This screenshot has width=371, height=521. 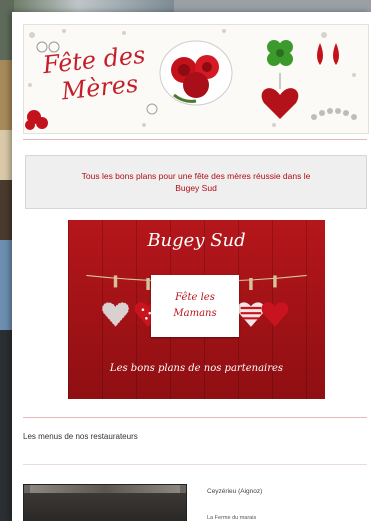 What do you see at coordinates (80, 436) in the screenshot?
I see `section-title: Les menus de nos restaurateurs` at bounding box center [80, 436].